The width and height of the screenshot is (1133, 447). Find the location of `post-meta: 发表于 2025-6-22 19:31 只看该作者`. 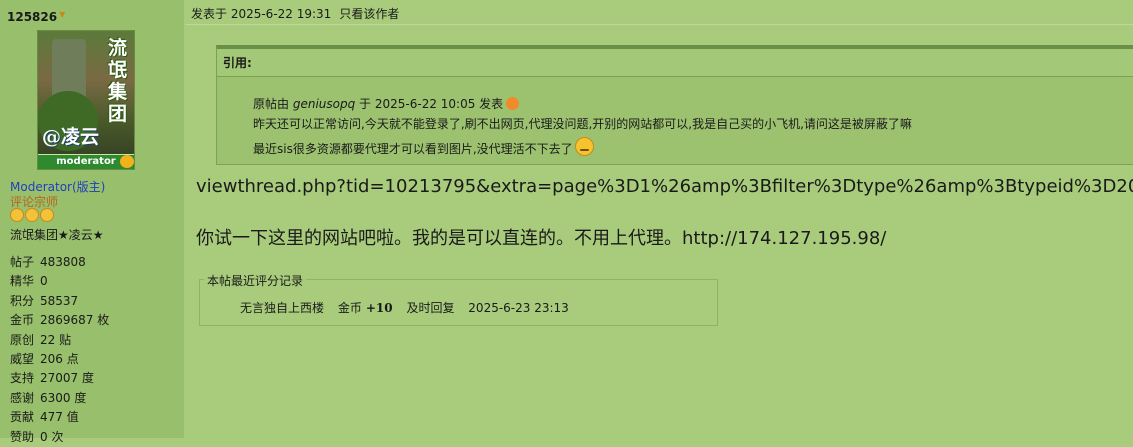

post-meta: 发表于 2025-6-22 19:31 只看该作者 is located at coordinates (295, 13).